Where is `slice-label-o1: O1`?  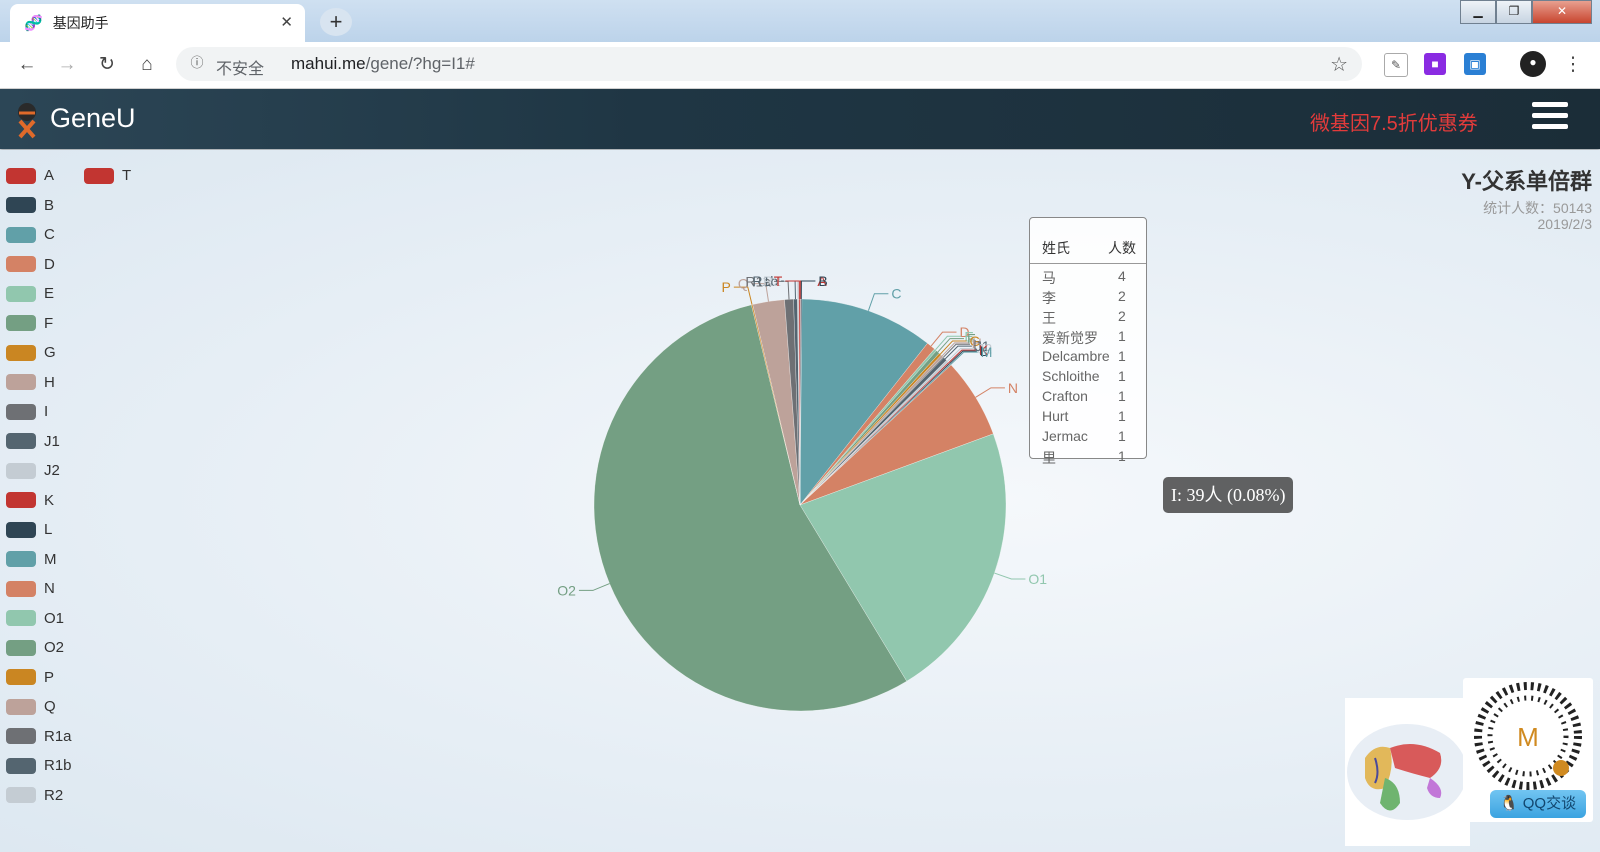 slice-label-o1: O1 is located at coordinates (1037, 579).